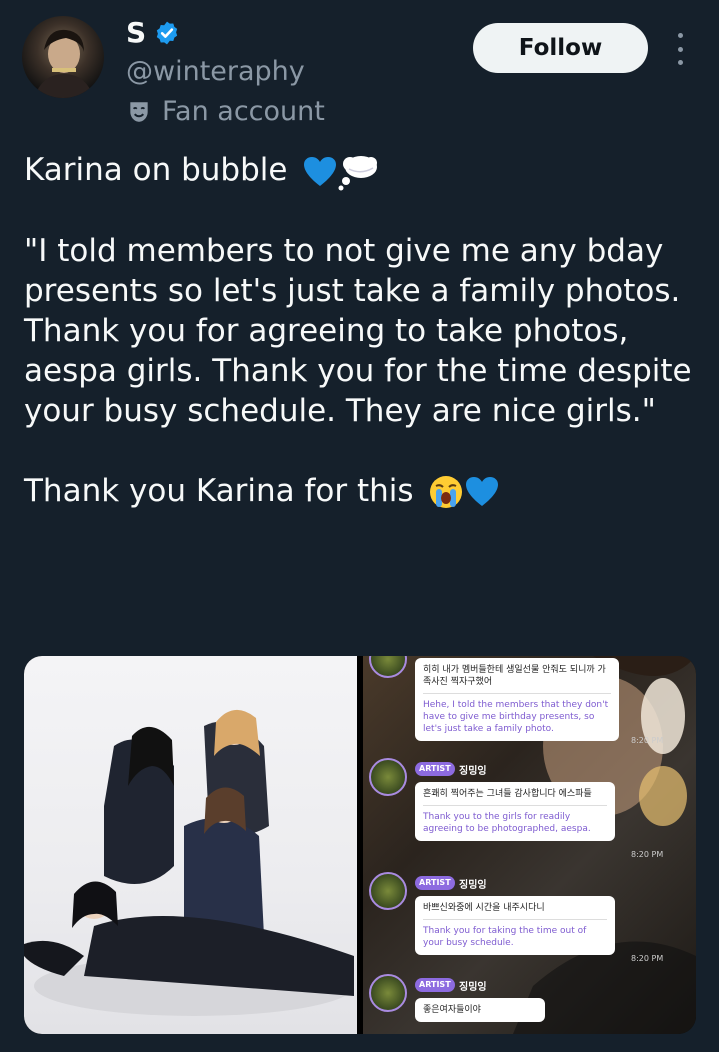 The image size is (719, 1052). Describe the element at coordinates (156, 170) in the screenshot. I see `tweet-line-1-text: Karina on bubble` at that location.